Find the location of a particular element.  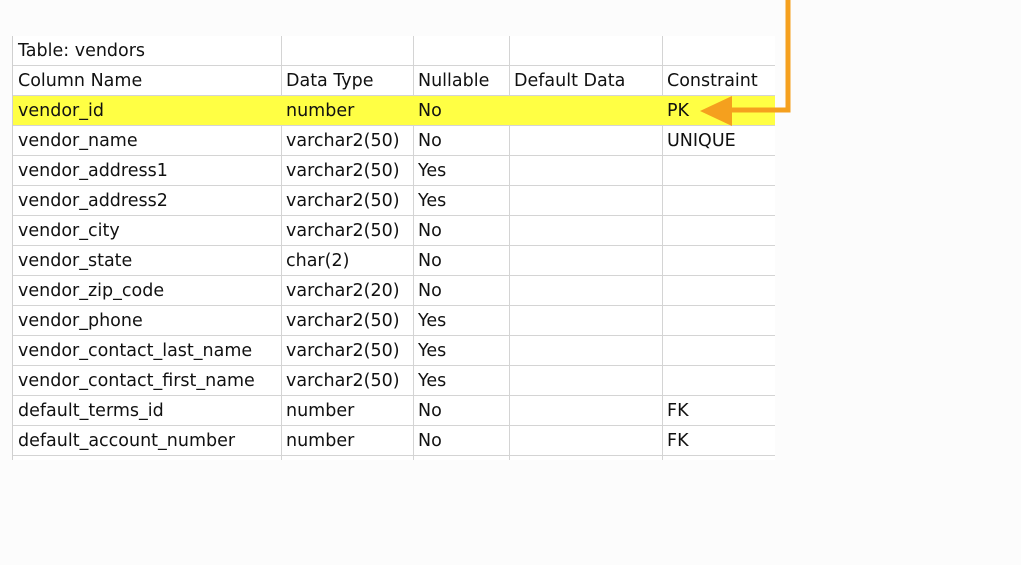

arrow-icon is located at coordinates (745, 63).